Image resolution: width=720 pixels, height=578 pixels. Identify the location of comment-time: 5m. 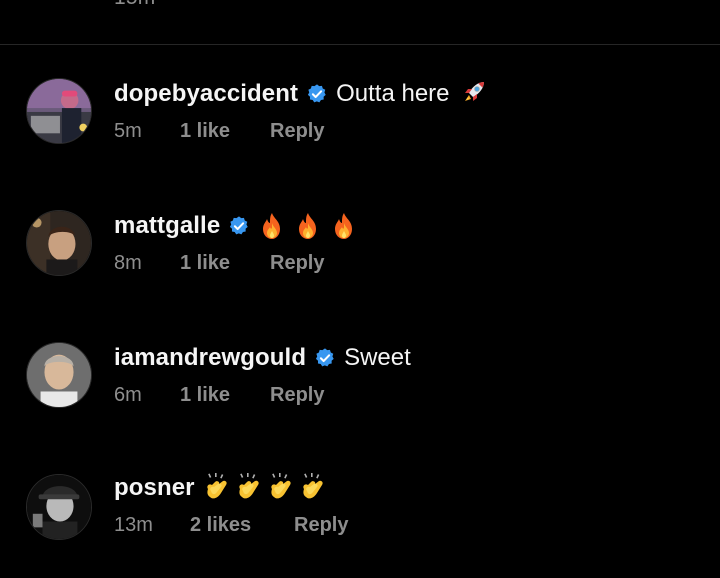
(128, 131).